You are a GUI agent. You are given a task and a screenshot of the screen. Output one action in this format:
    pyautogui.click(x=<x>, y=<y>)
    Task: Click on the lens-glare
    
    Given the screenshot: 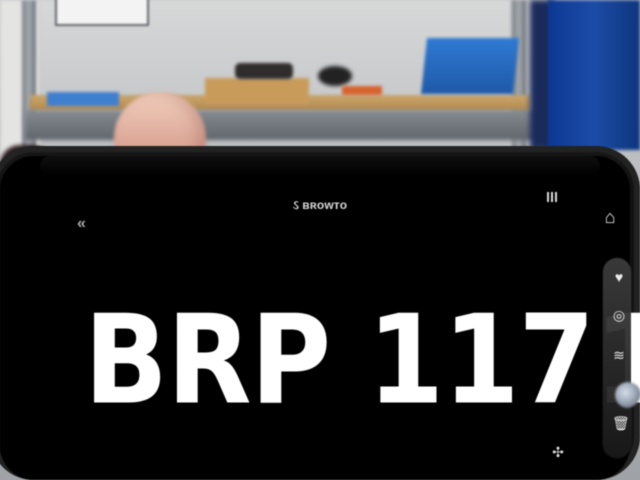 What is the action you would take?
    pyautogui.click(x=627, y=395)
    